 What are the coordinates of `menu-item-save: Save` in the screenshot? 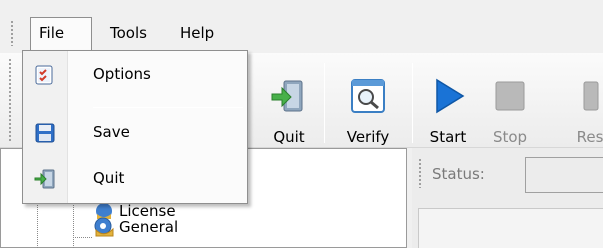 It's located at (135, 133).